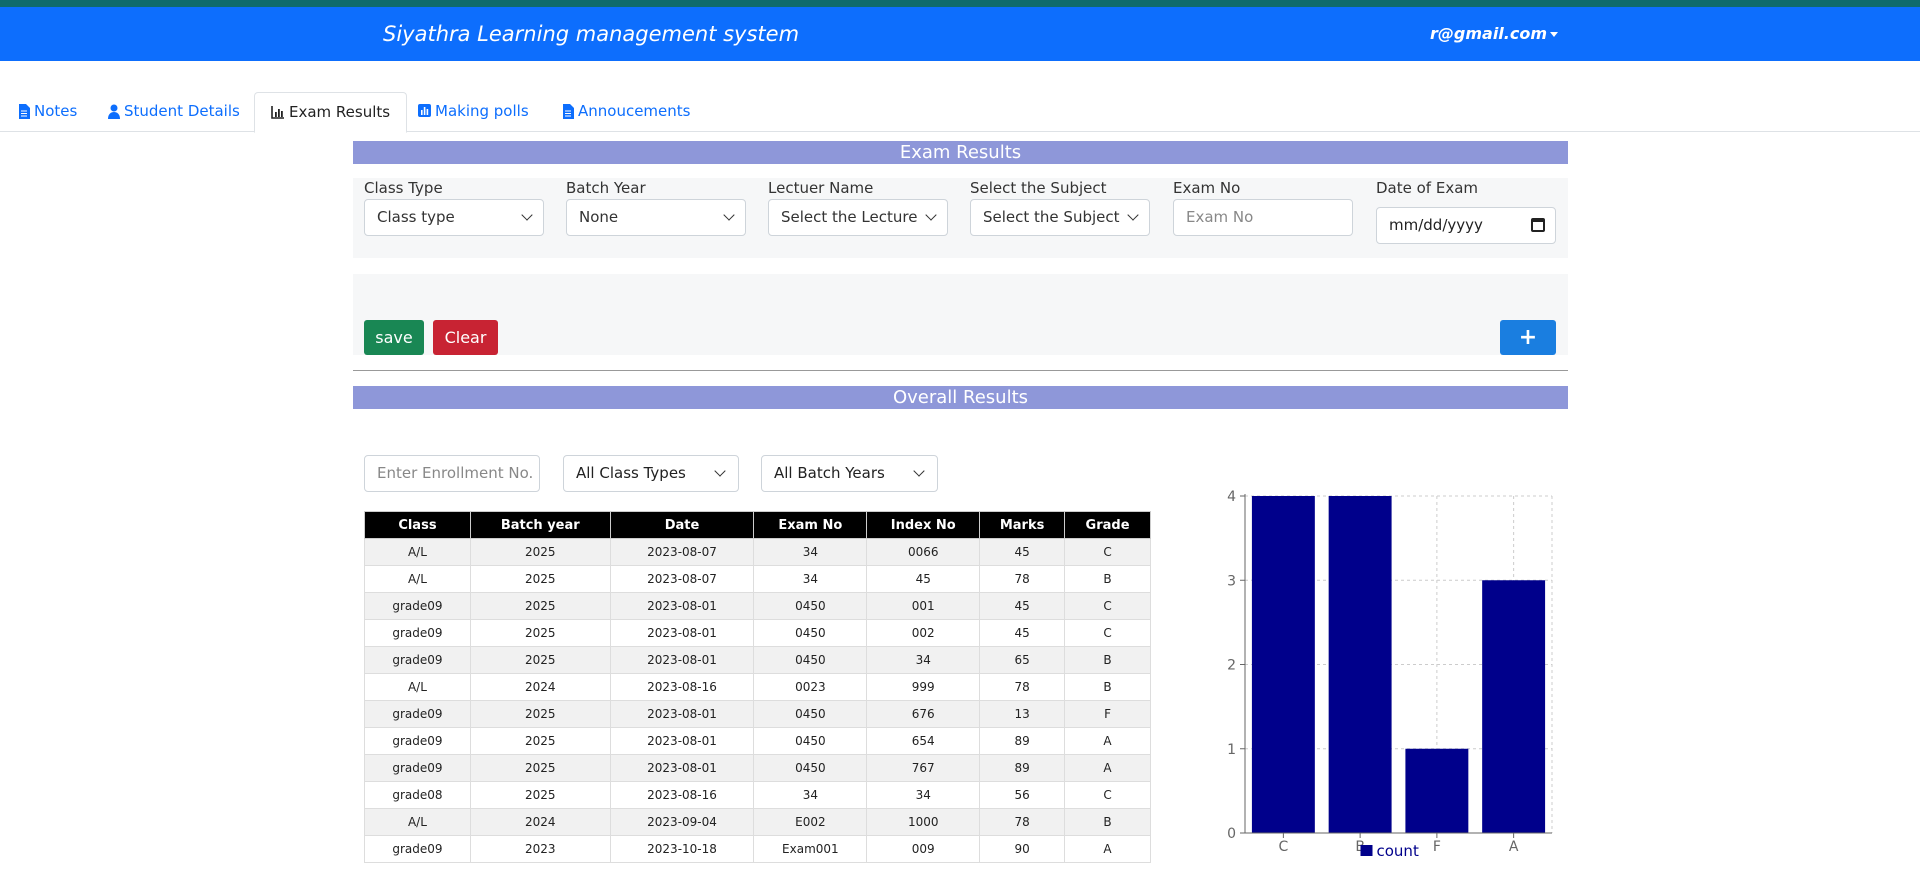  I want to click on table-row: A/L 2024 2023-09-04 E002 1000 78 B, so click(757, 822).